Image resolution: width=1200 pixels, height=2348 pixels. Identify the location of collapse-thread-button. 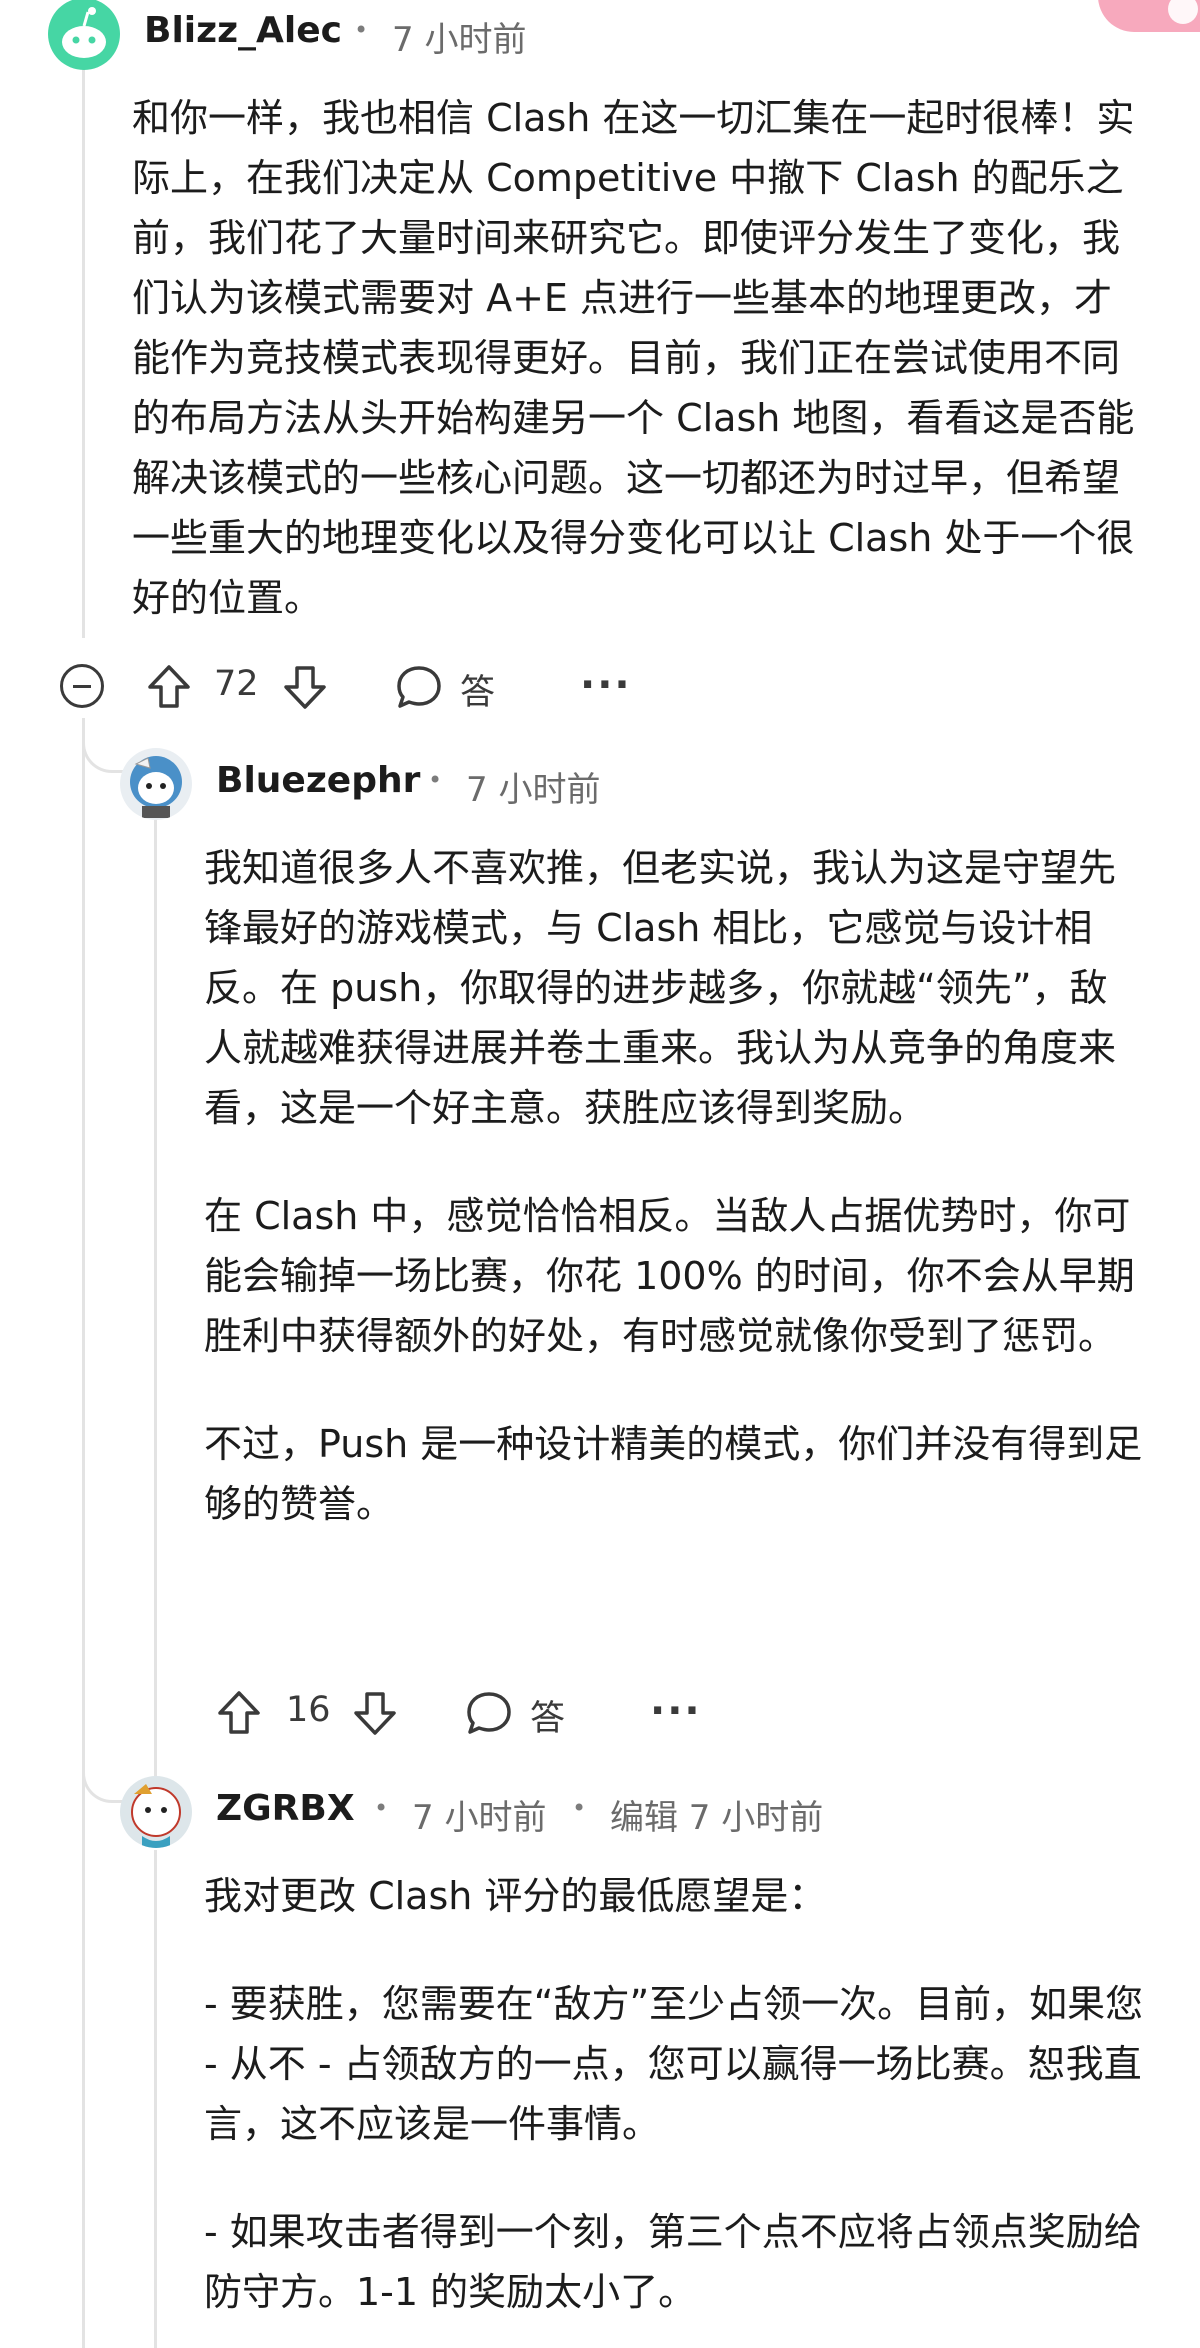
(82, 686).